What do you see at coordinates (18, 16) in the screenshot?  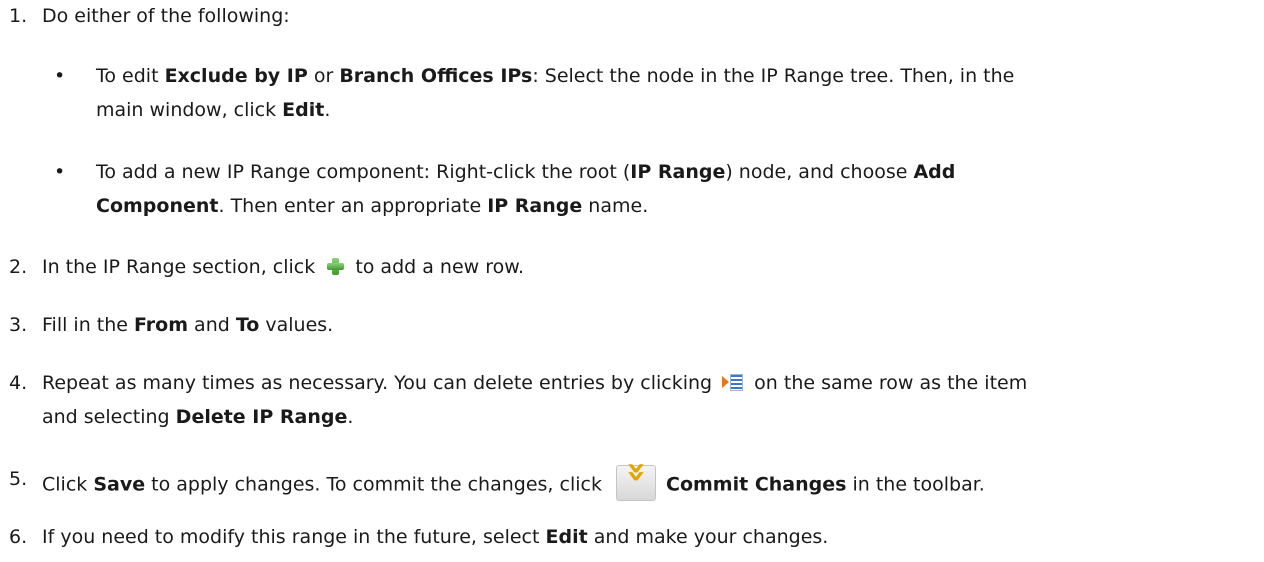 I see `step-number: 1.` at bounding box center [18, 16].